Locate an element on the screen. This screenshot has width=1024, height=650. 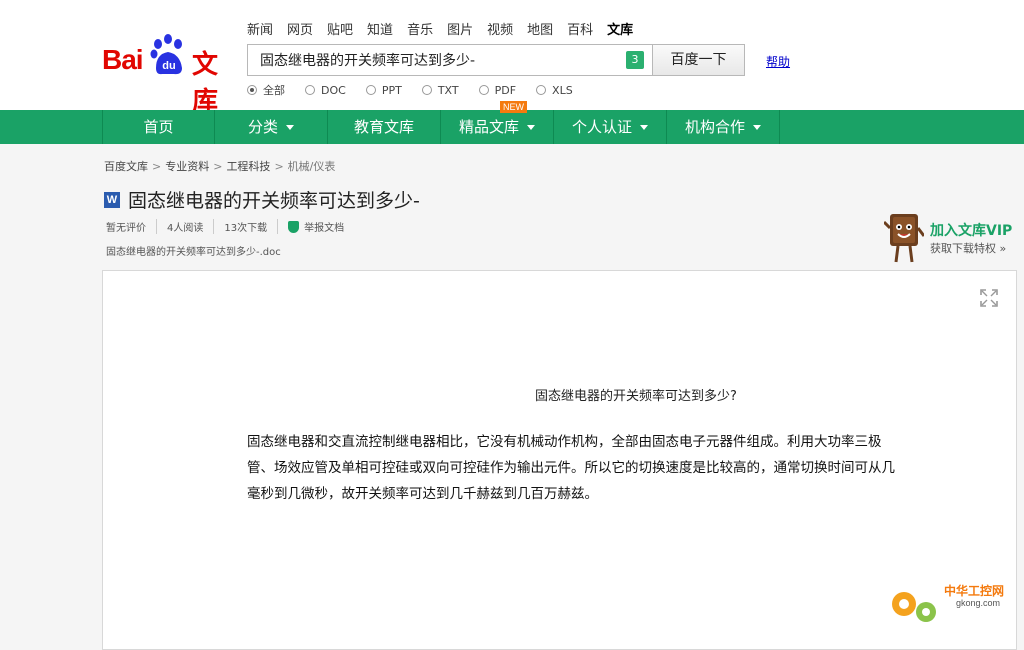
search-box: 3 is located at coordinates (450, 60).